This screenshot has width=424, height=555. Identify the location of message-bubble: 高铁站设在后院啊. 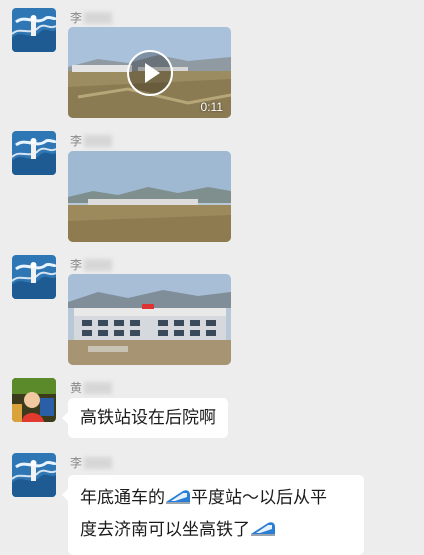
(145, 418).